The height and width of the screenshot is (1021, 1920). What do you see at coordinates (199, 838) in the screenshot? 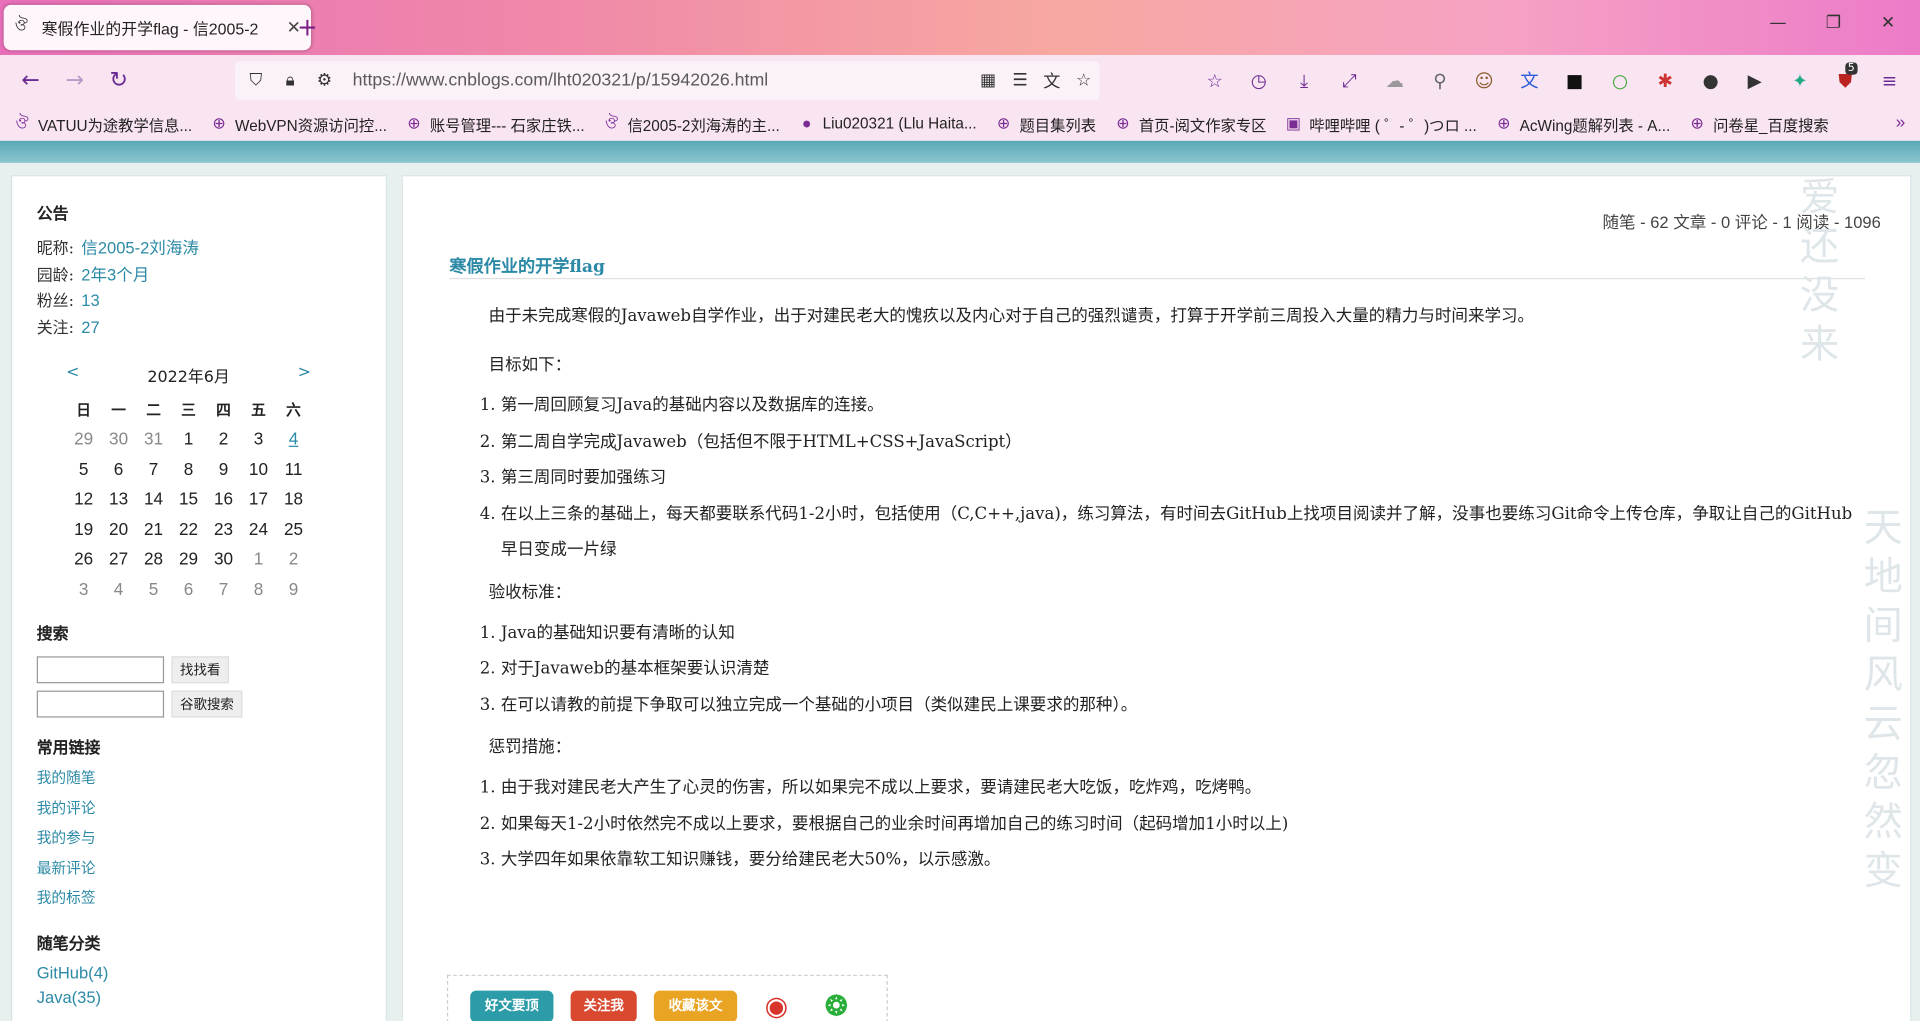
I see `sidebar-link: 我的参与` at bounding box center [199, 838].